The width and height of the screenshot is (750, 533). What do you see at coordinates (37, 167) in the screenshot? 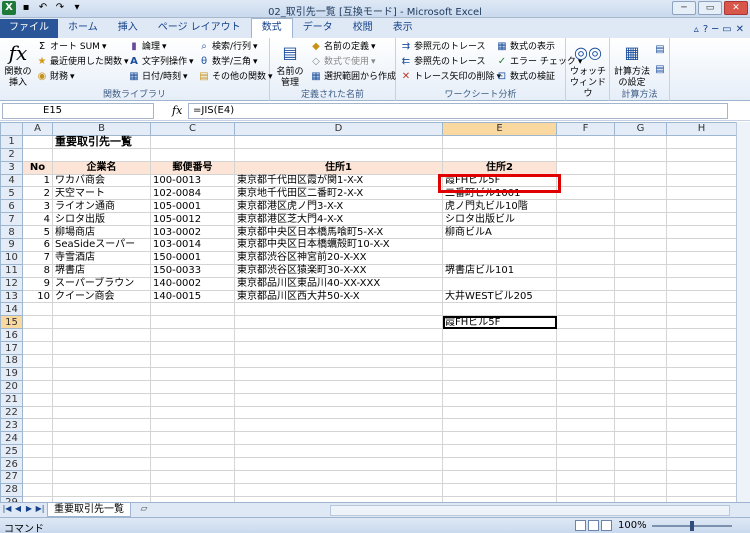
I see `cell: No` at bounding box center [37, 167].